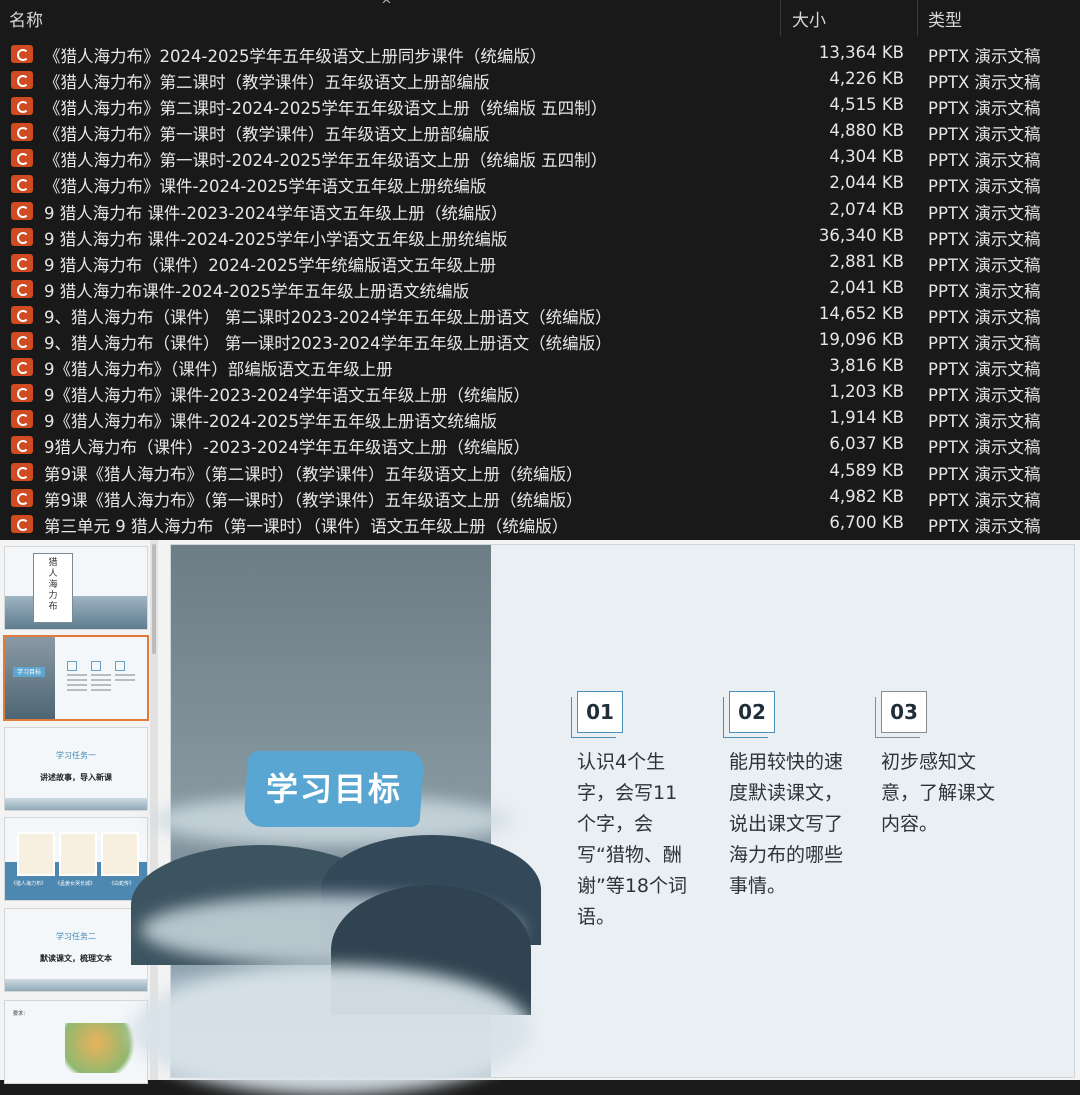  Describe the element at coordinates (21, 1014) in the screenshot. I see `thumb-requirement-heading: 要求：` at that location.